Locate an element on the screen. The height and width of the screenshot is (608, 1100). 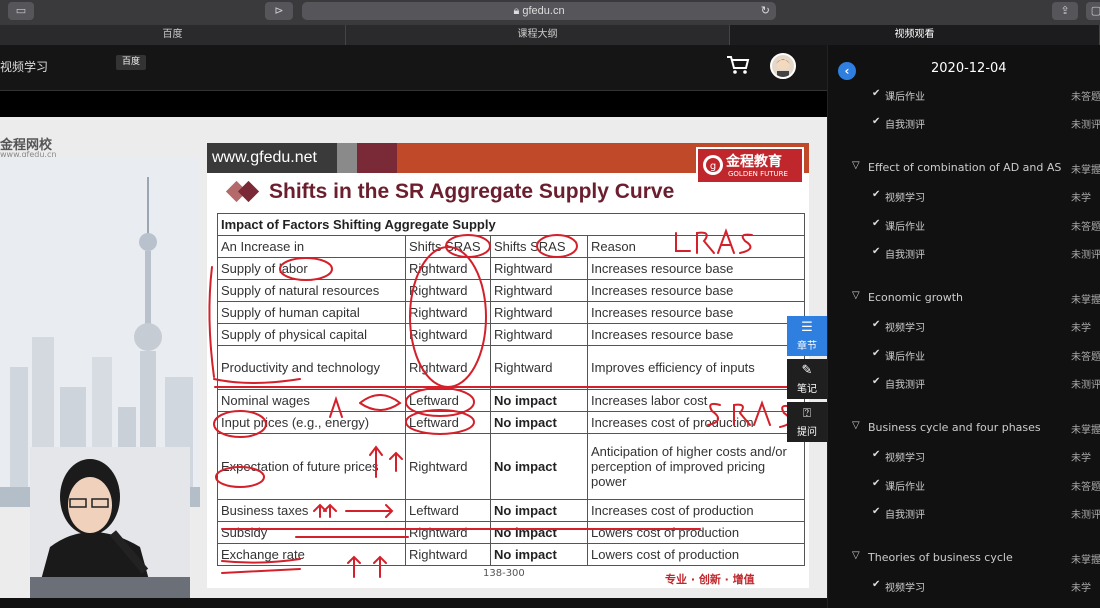
slide-url: www.gfedu.net is located at coordinates (264, 157).